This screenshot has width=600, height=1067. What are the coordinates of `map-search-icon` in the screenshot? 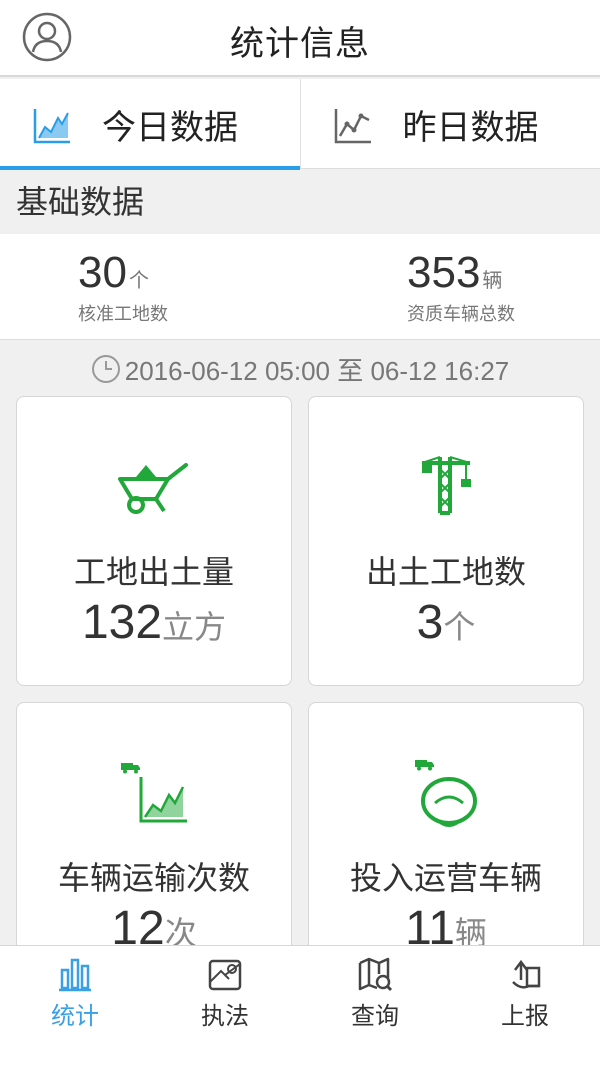 It's located at (375, 974).